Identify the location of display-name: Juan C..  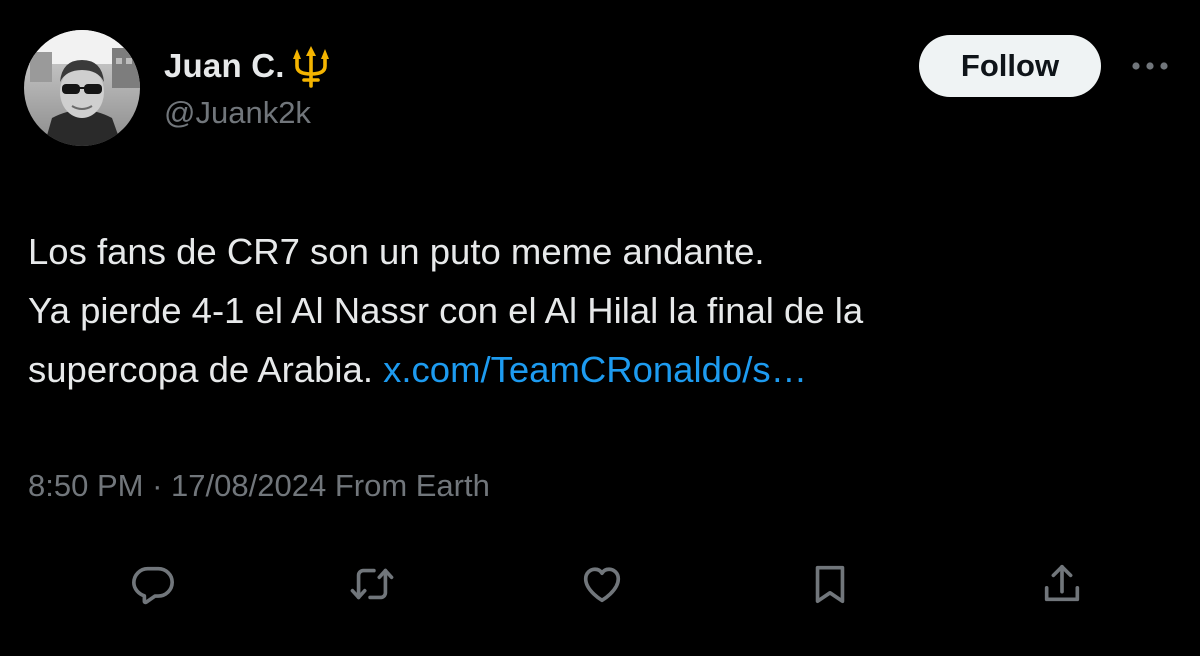
(224, 66).